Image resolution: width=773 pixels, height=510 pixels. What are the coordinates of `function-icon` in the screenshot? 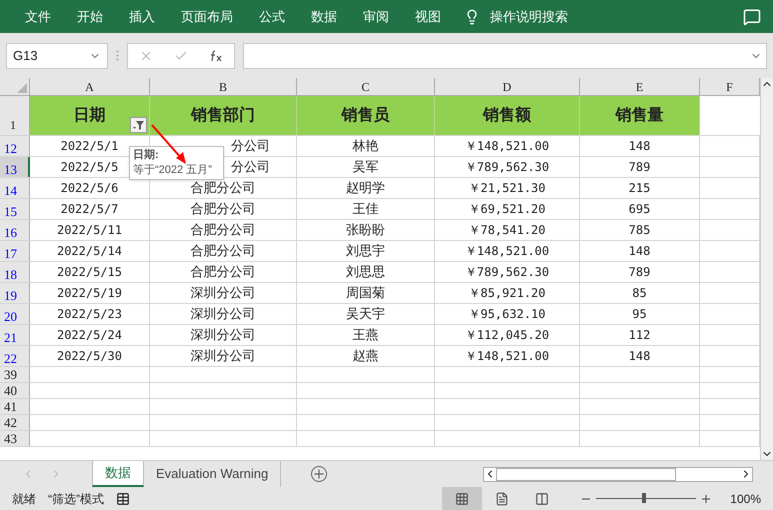 It's located at (216, 56).